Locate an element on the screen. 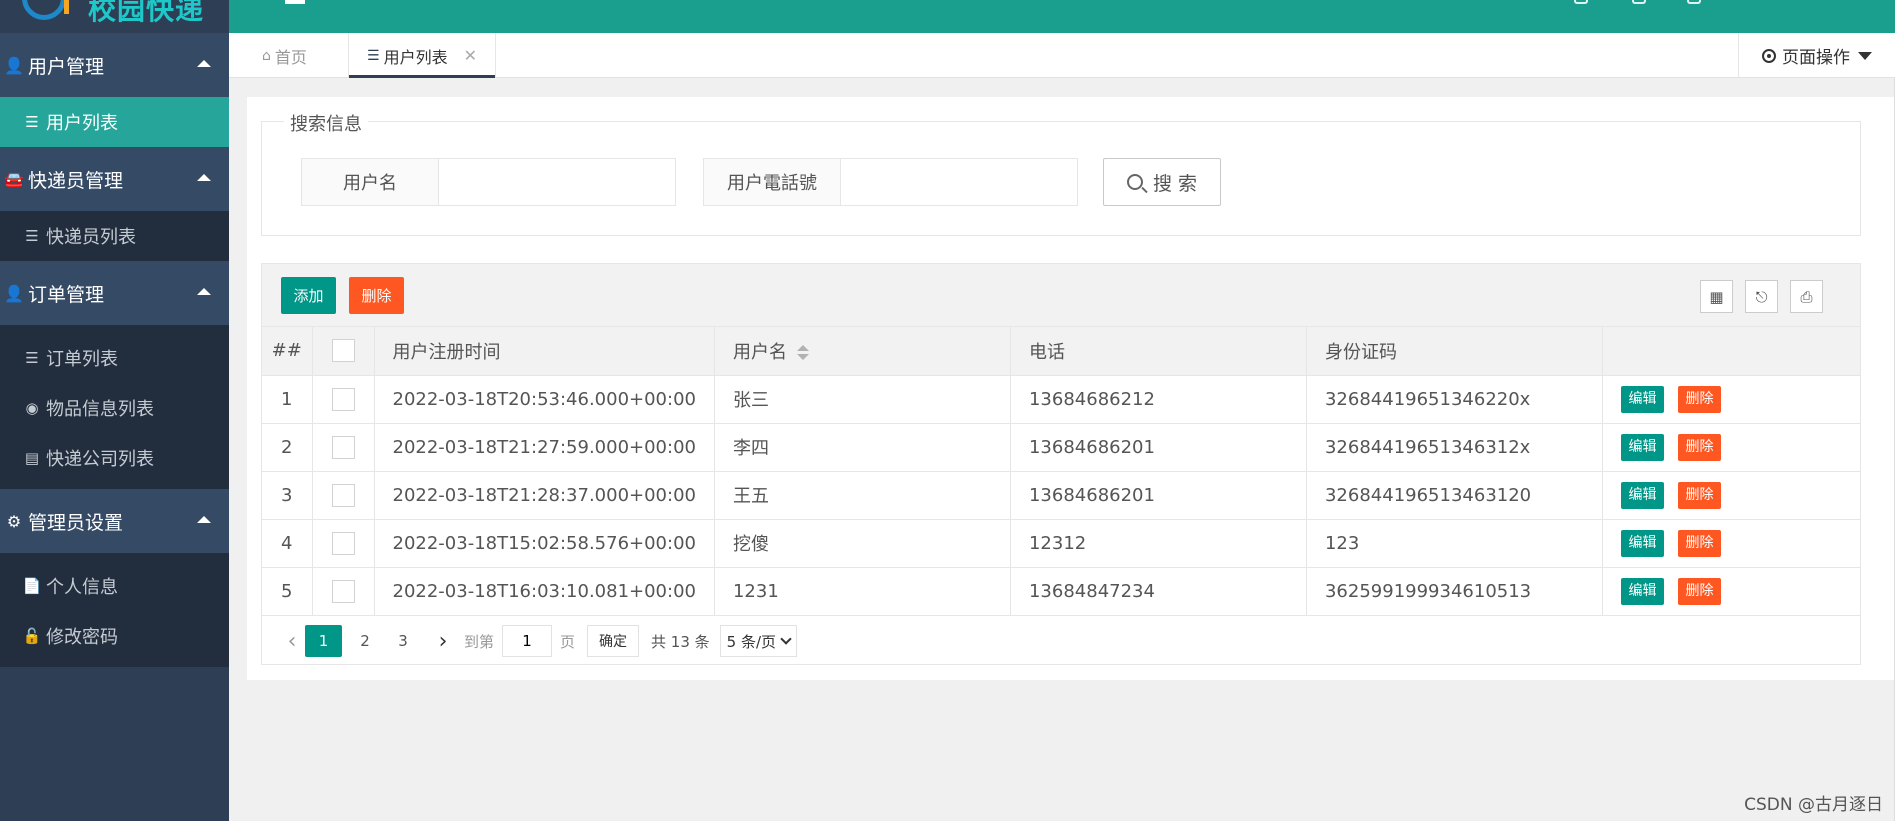 This screenshot has height=821, width=1895. home-icon: ⌂ is located at coordinates (266, 55).